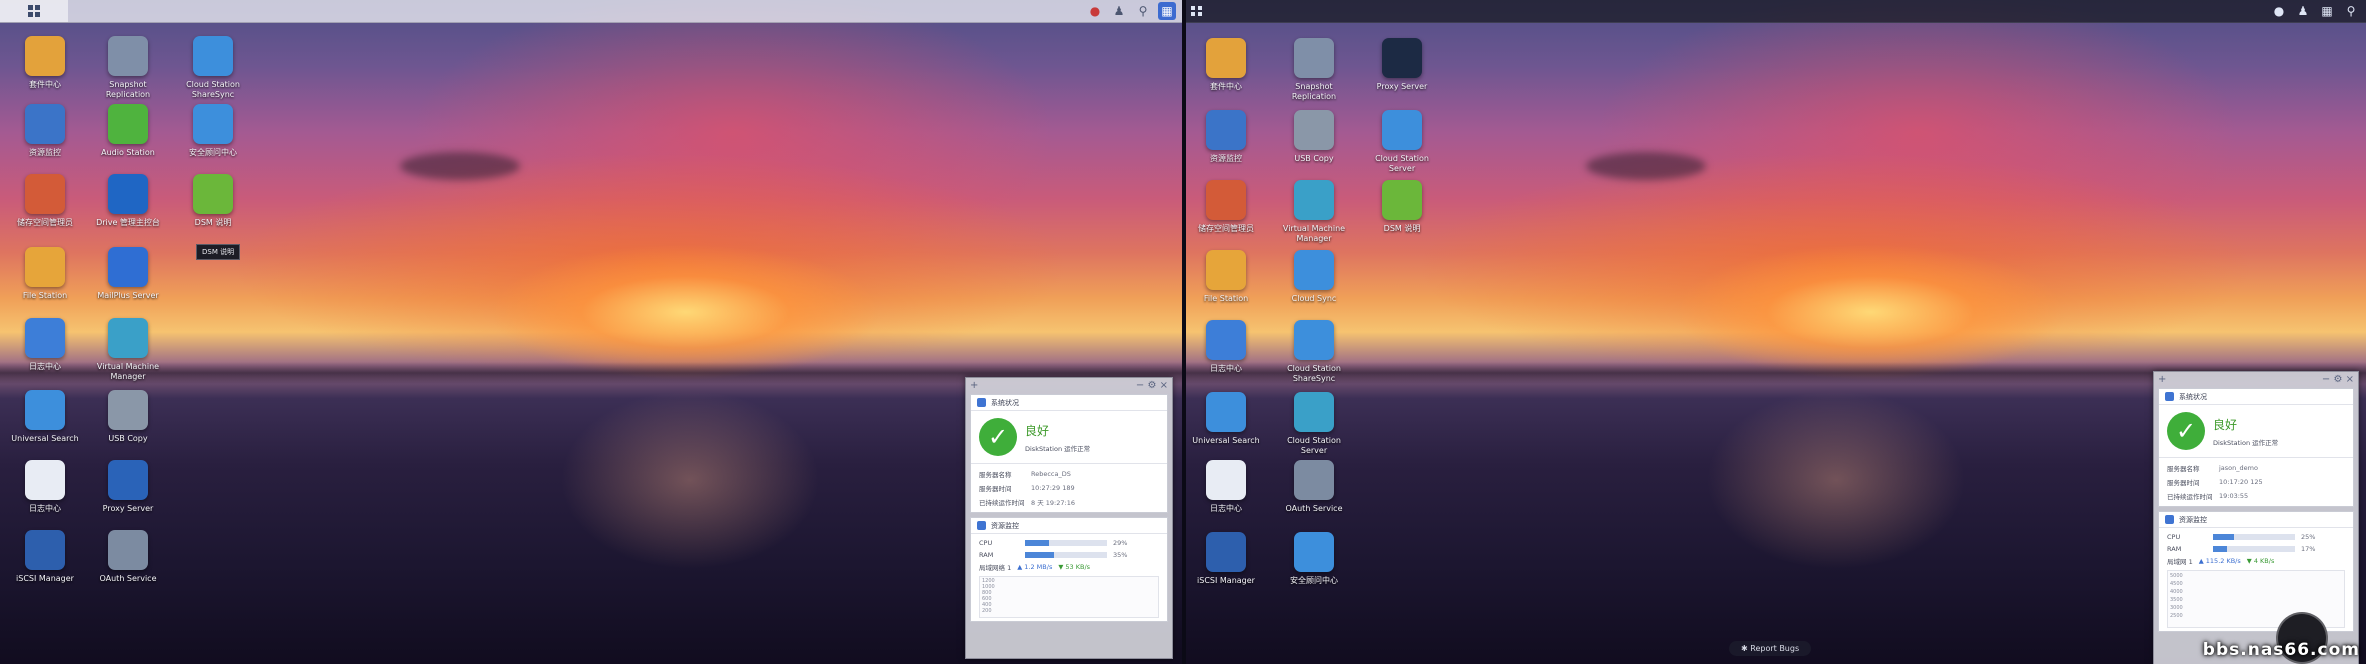 This screenshot has width=2366, height=664. What do you see at coordinates (2241, 549) in the screenshot?
I see `ram-row: RAM 17%` at bounding box center [2241, 549].